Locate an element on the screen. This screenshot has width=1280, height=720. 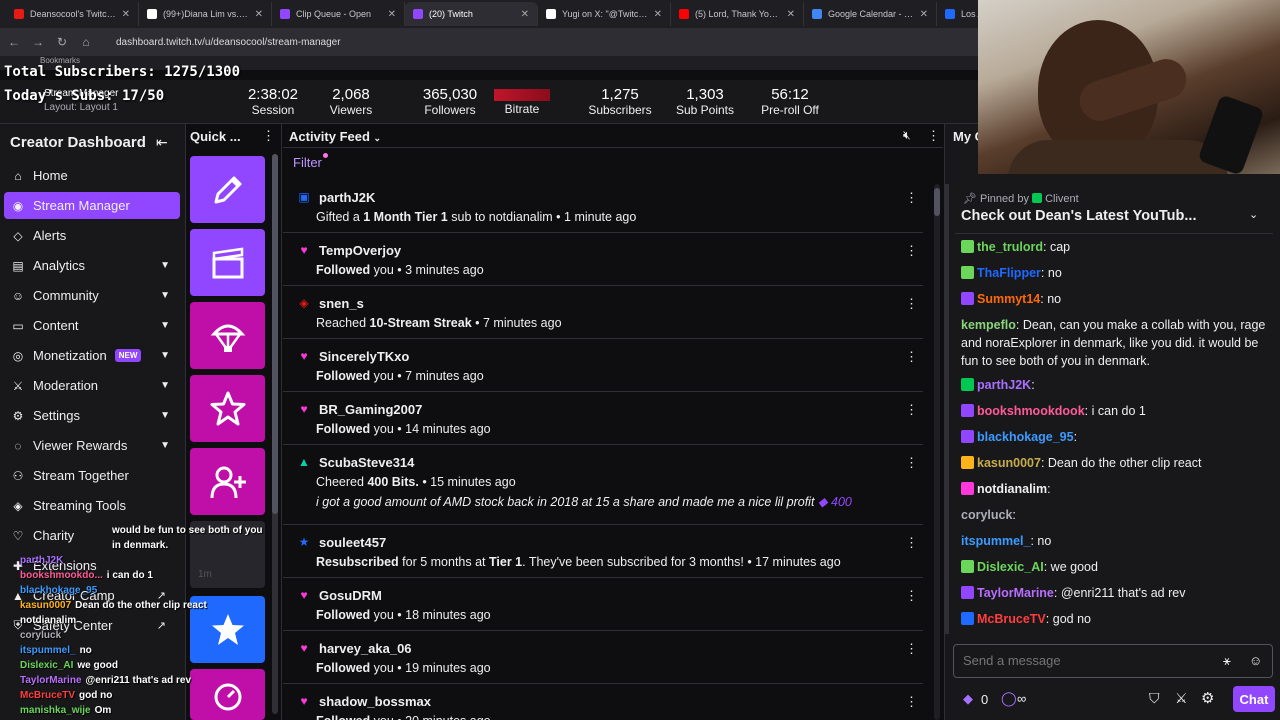
collapse-icon: ⇤ is located at coordinates (162, 142).